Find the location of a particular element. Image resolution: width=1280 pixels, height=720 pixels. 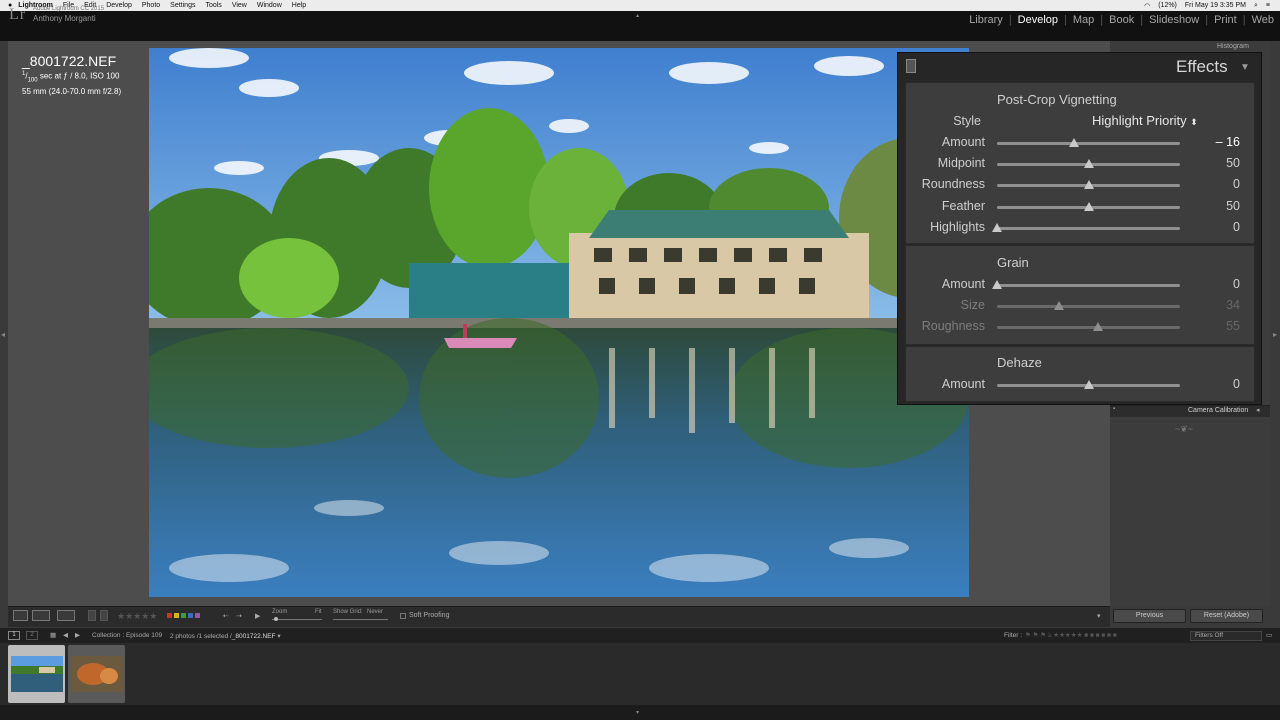

filter-lock-icon: ▭ is located at coordinates (1269, 635).